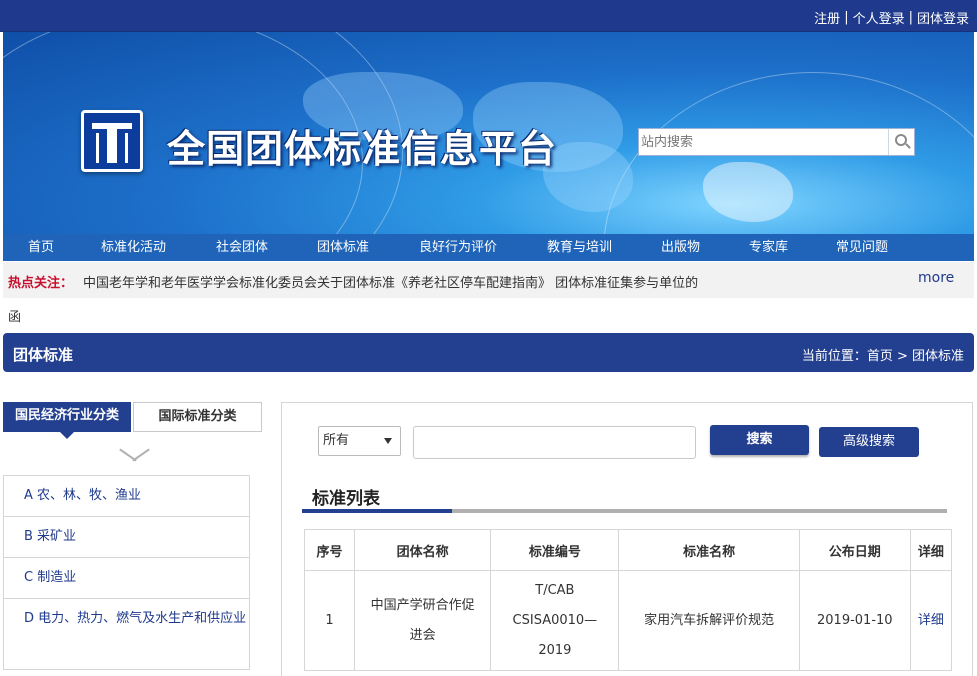 Image resolution: width=977 pixels, height=676 pixels. I want to click on site-title: 全国团体标准信息平台, so click(362, 149).